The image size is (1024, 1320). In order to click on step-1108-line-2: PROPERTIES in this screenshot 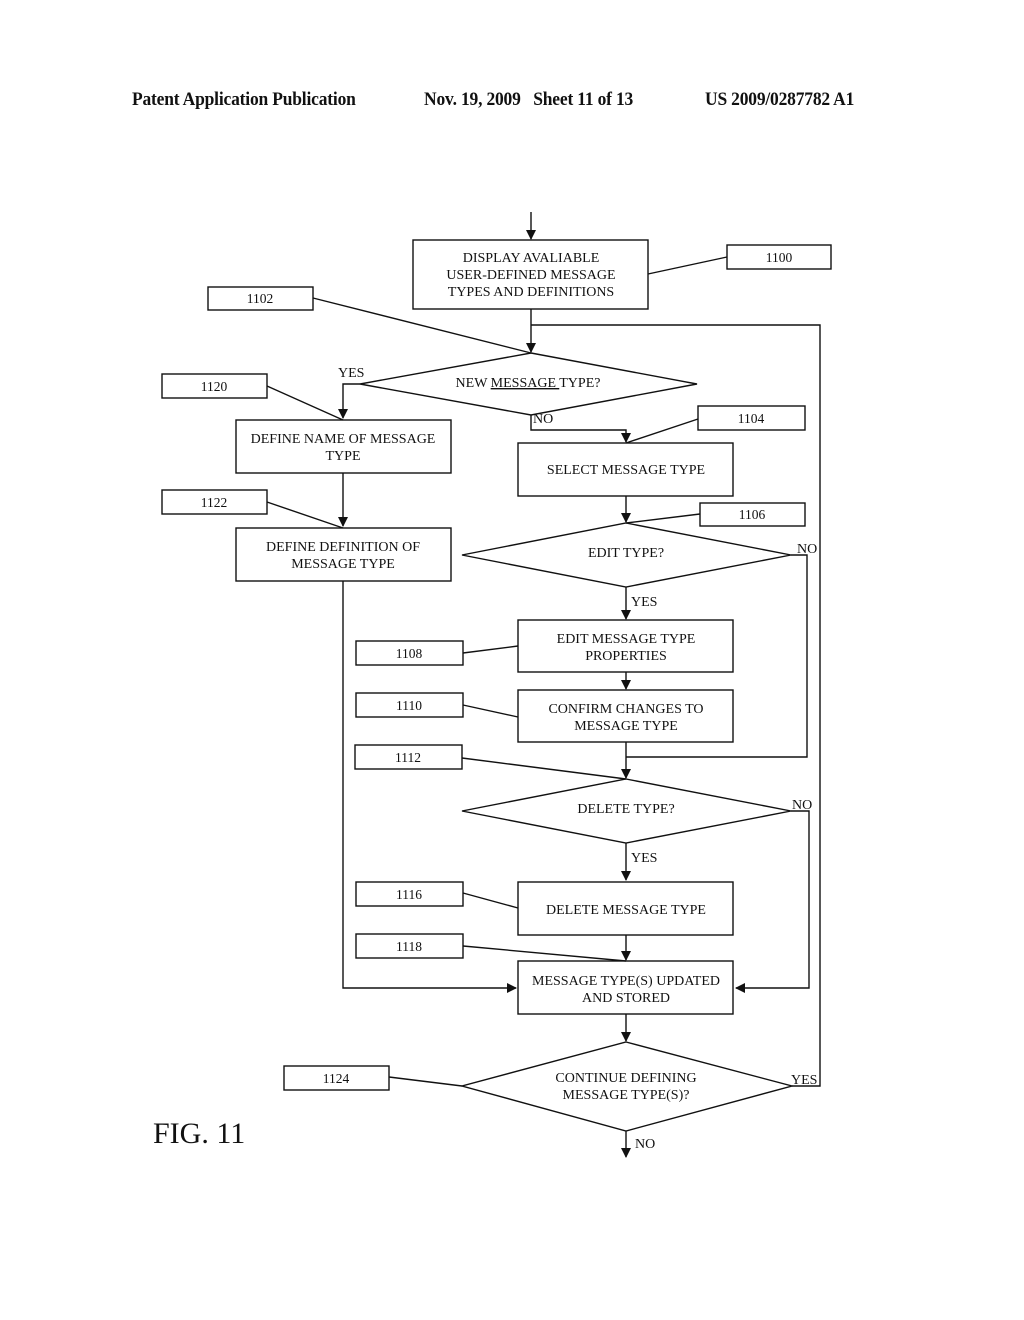, I will do `click(626, 656)`.